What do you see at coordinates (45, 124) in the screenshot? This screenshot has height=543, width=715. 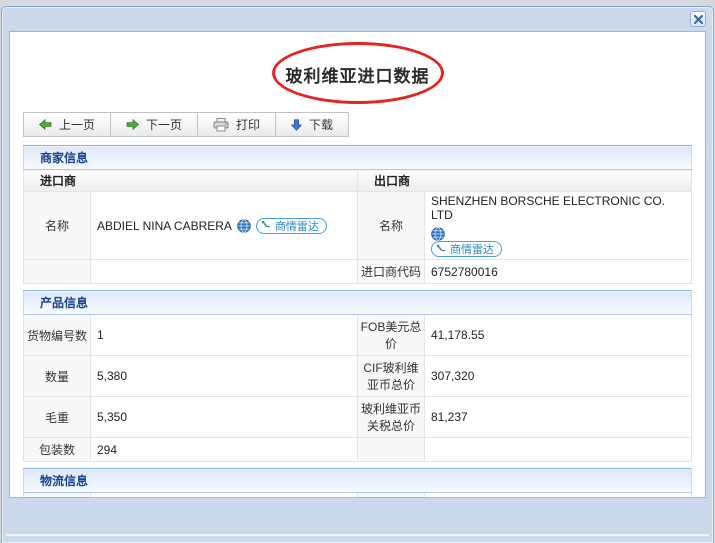 I see `green-left-arrow-icon` at bounding box center [45, 124].